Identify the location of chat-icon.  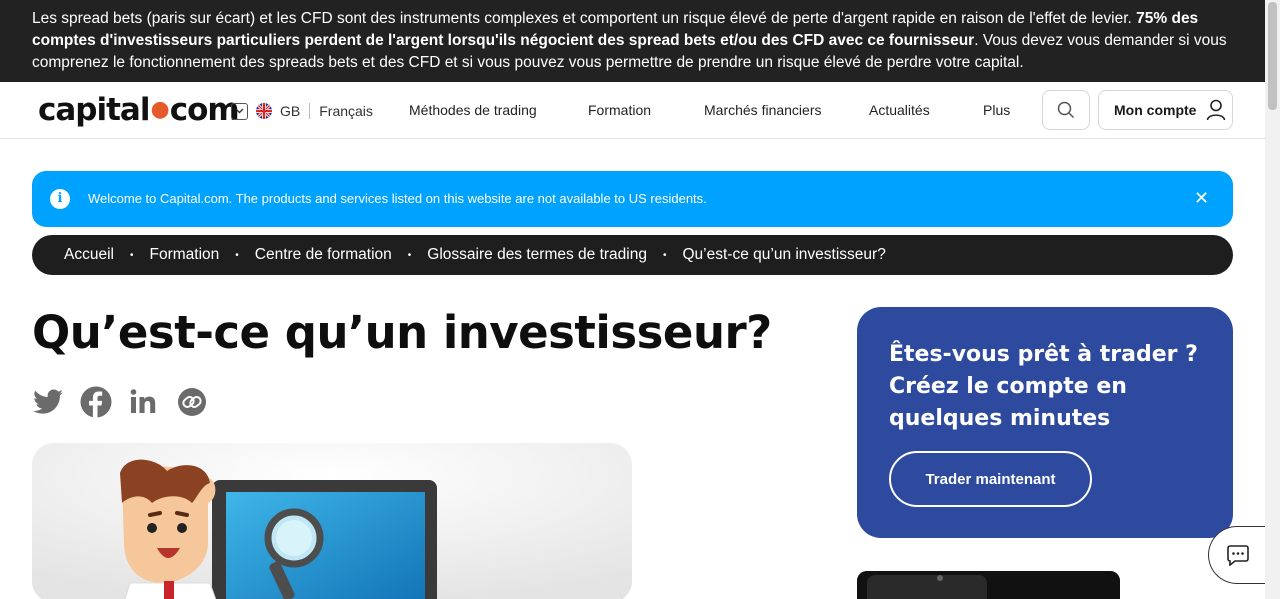
(1237, 555).